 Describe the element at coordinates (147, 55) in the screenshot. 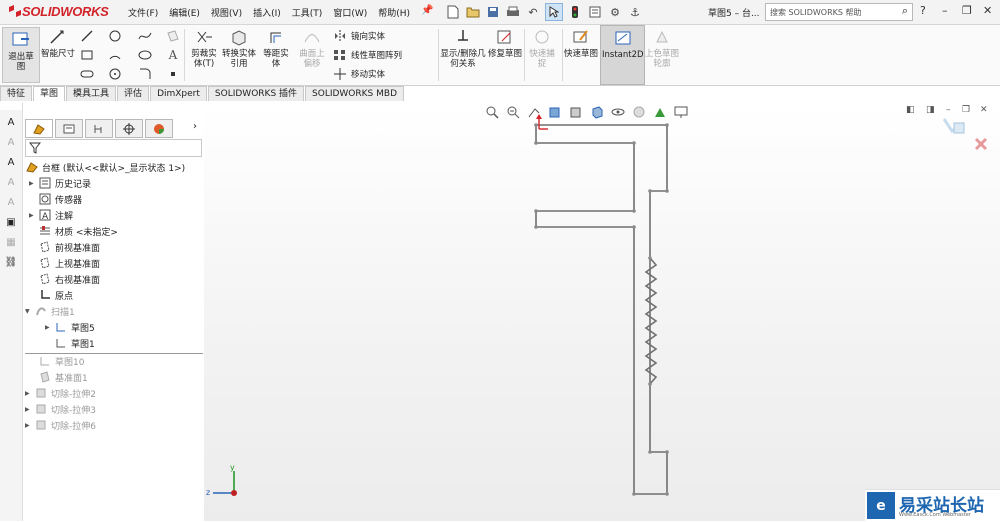

I see `ellipse-tool` at that location.